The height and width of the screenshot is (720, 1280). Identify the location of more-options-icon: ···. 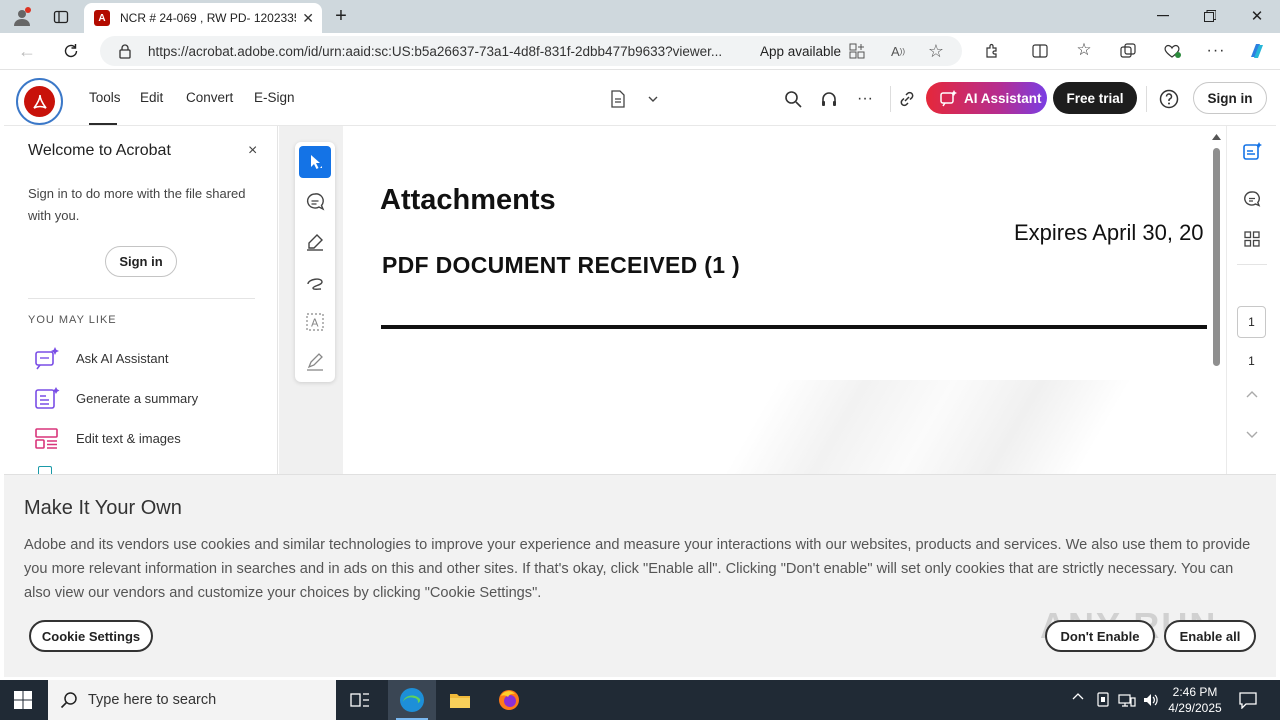
(865, 99).